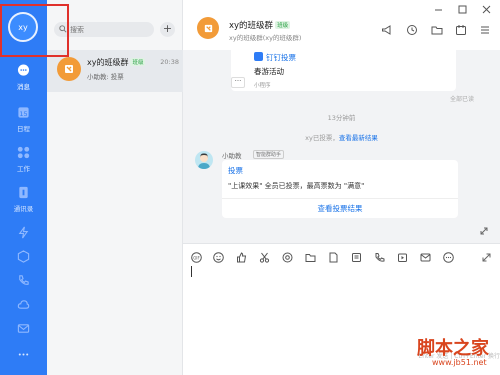  What do you see at coordinates (462, 9) in the screenshot?
I see `maximize-icon` at bounding box center [462, 9].